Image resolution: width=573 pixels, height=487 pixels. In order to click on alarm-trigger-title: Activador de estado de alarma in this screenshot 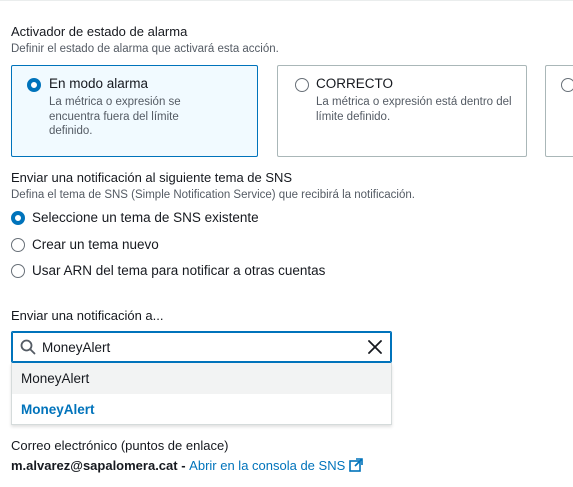, I will do `click(99, 31)`.